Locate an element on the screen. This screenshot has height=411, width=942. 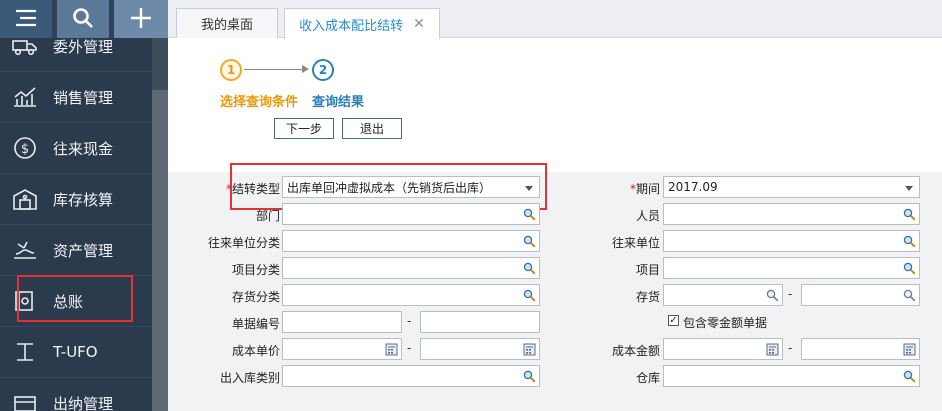
staff-input is located at coordinates (791, 214).